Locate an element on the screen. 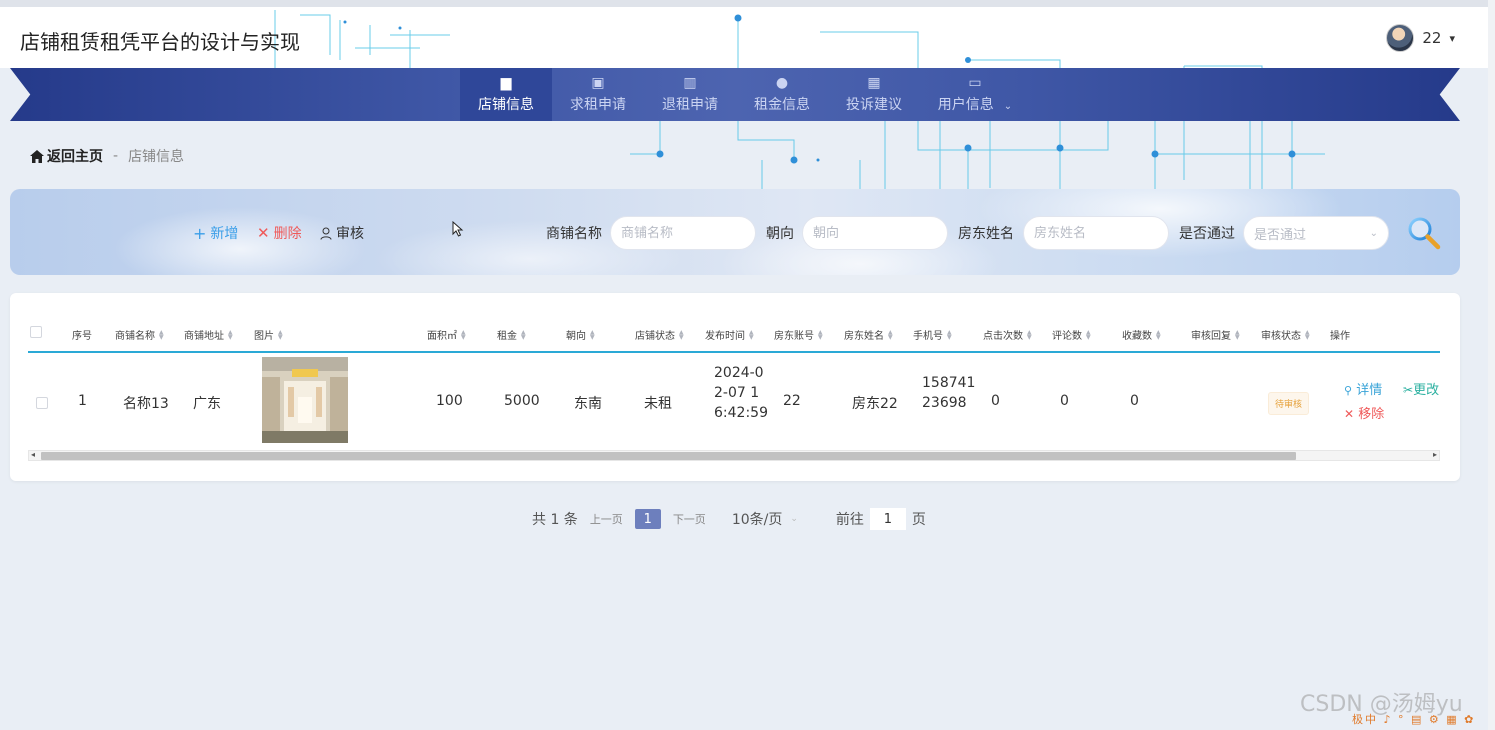 This screenshot has width=1495, height=730. col-shop-address: 商铺地址 ▲ ▼ is located at coordinates (208, 334).